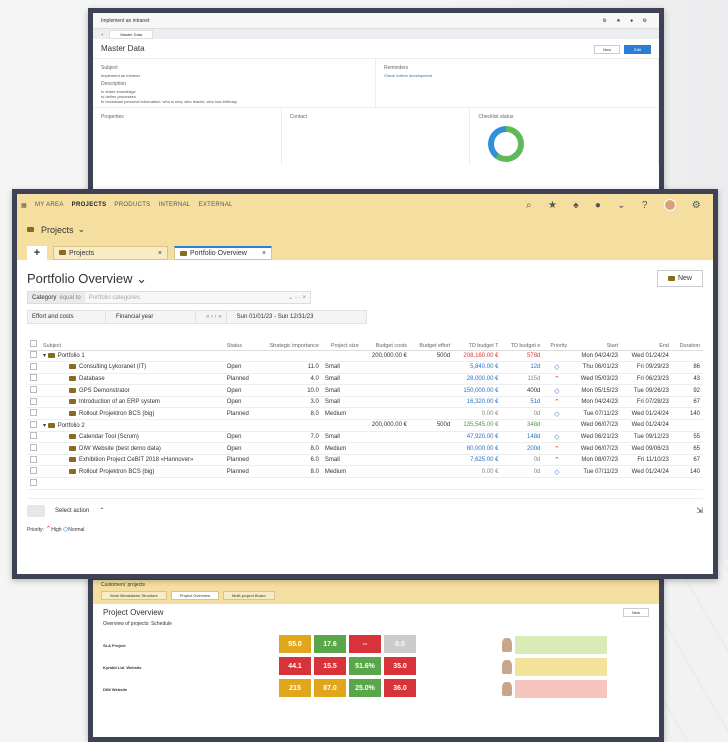  I want to click on column-header: Budget costs, so click(385, 341).